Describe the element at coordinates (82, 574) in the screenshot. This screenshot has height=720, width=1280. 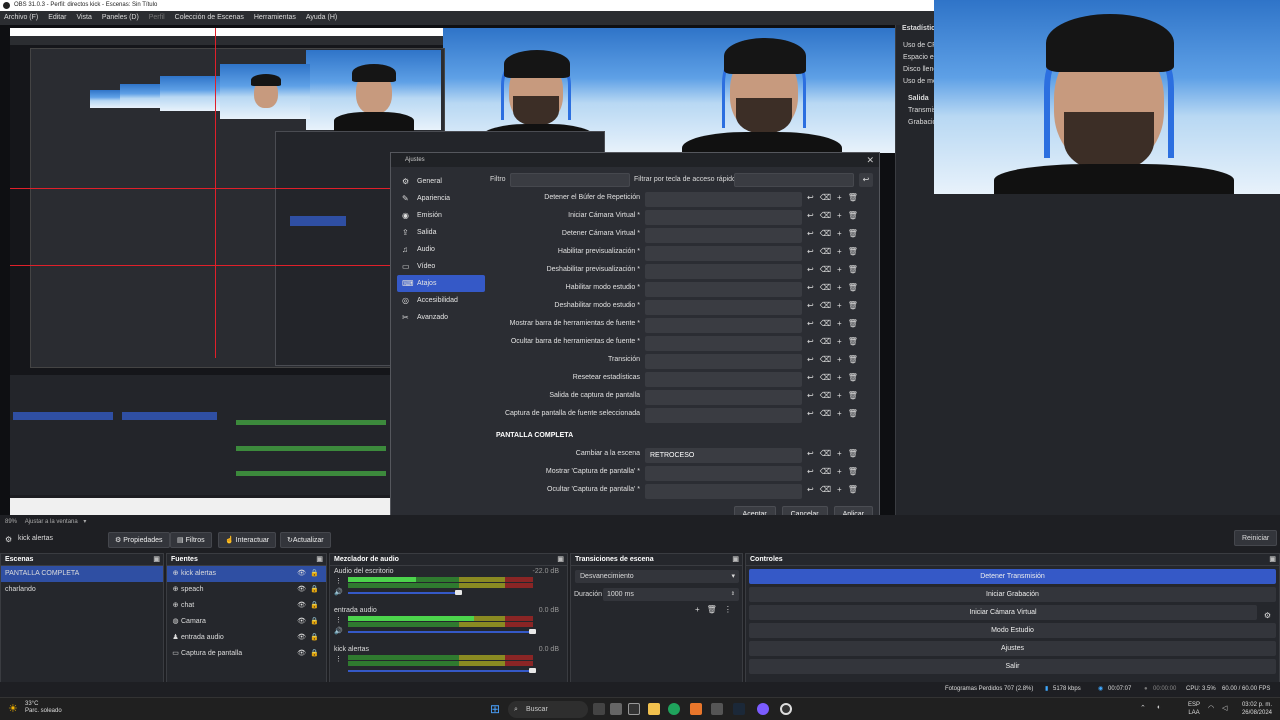
I see `scene-item: PANTALLA COMPLETA` at that location.